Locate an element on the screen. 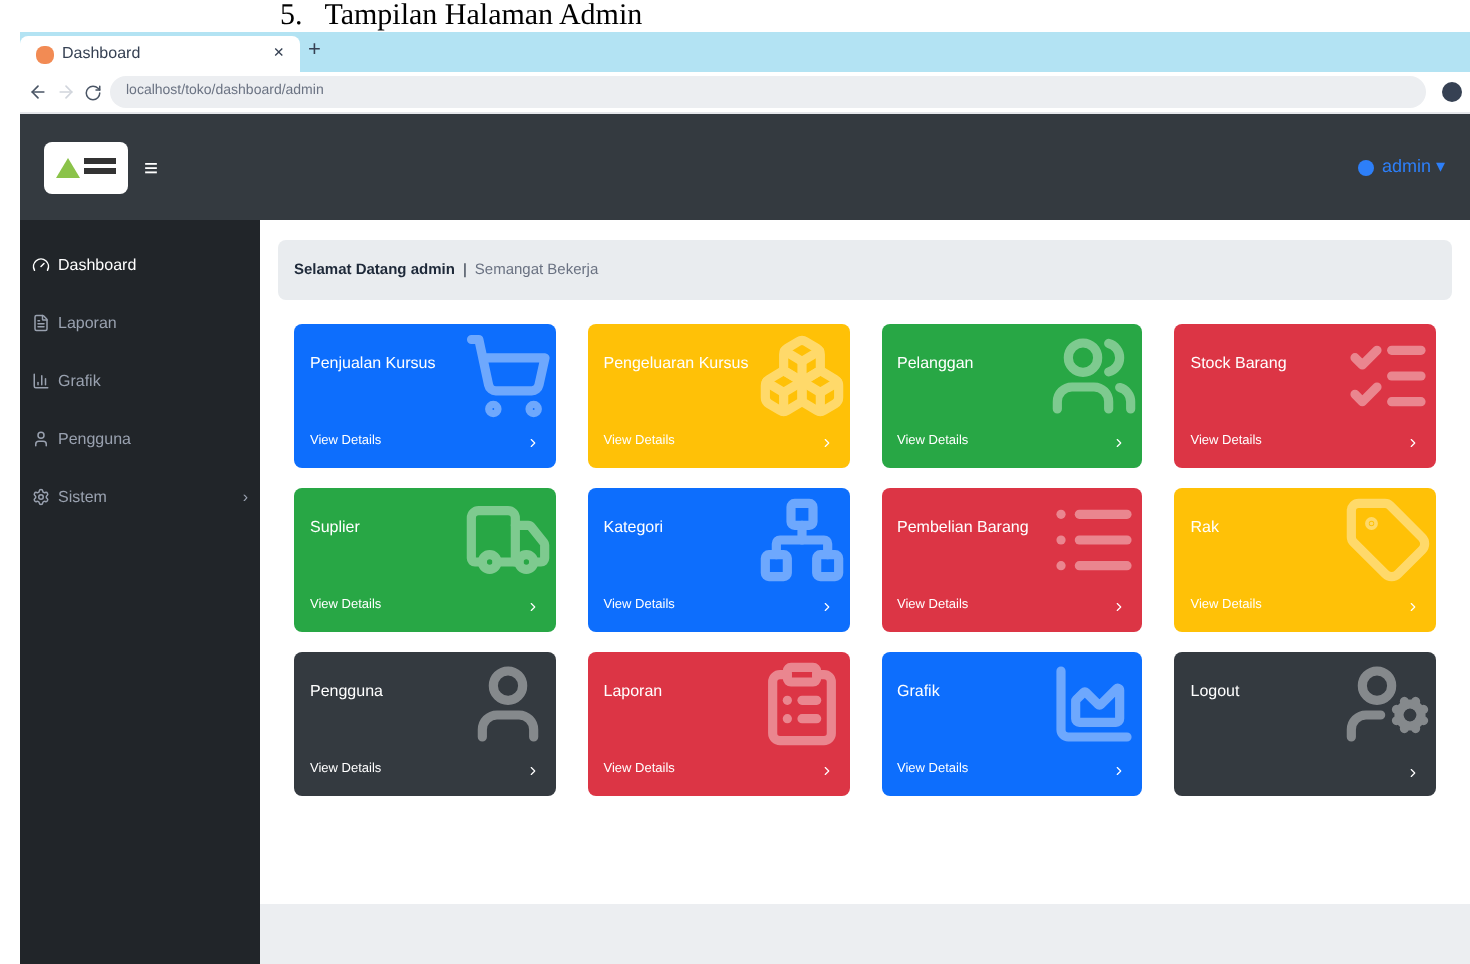 The width and height of the screenshot is (1470, 964). card-title: Grafik is located at coordinates (919, 692).